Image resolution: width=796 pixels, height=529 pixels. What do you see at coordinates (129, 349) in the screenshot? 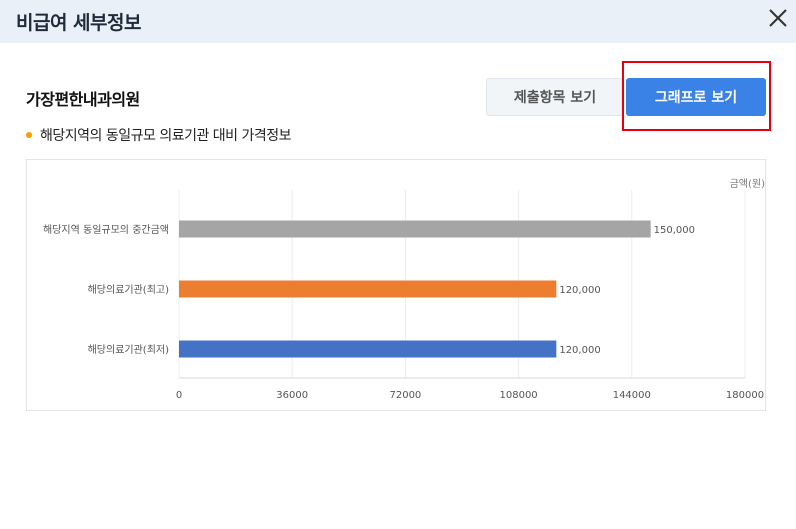
I see `category-label-2: 해당의료기관(최저)` at bounding box center [129, 349].